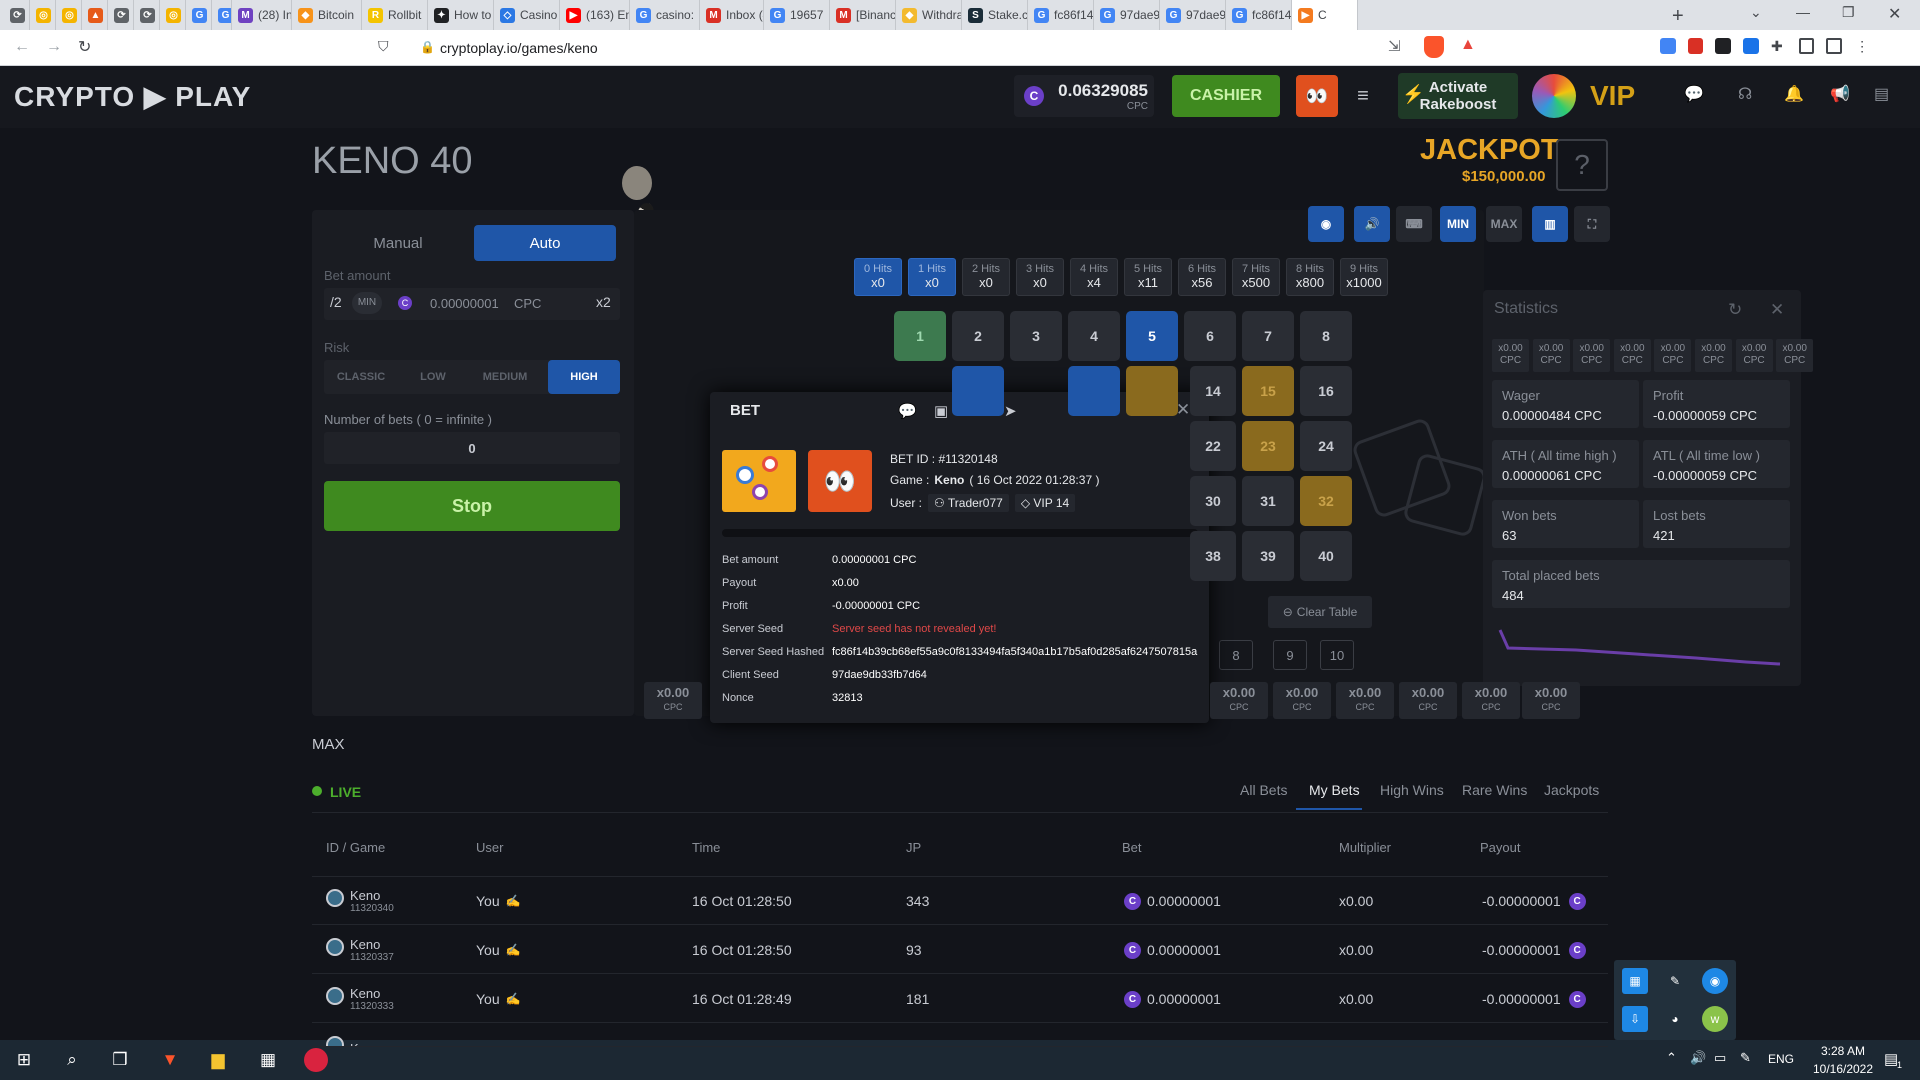  What do you see at coordinates (1226, 96) in the screenshot?
I see `cashier-button: CASHIER` at bounding box center [1226, 96].